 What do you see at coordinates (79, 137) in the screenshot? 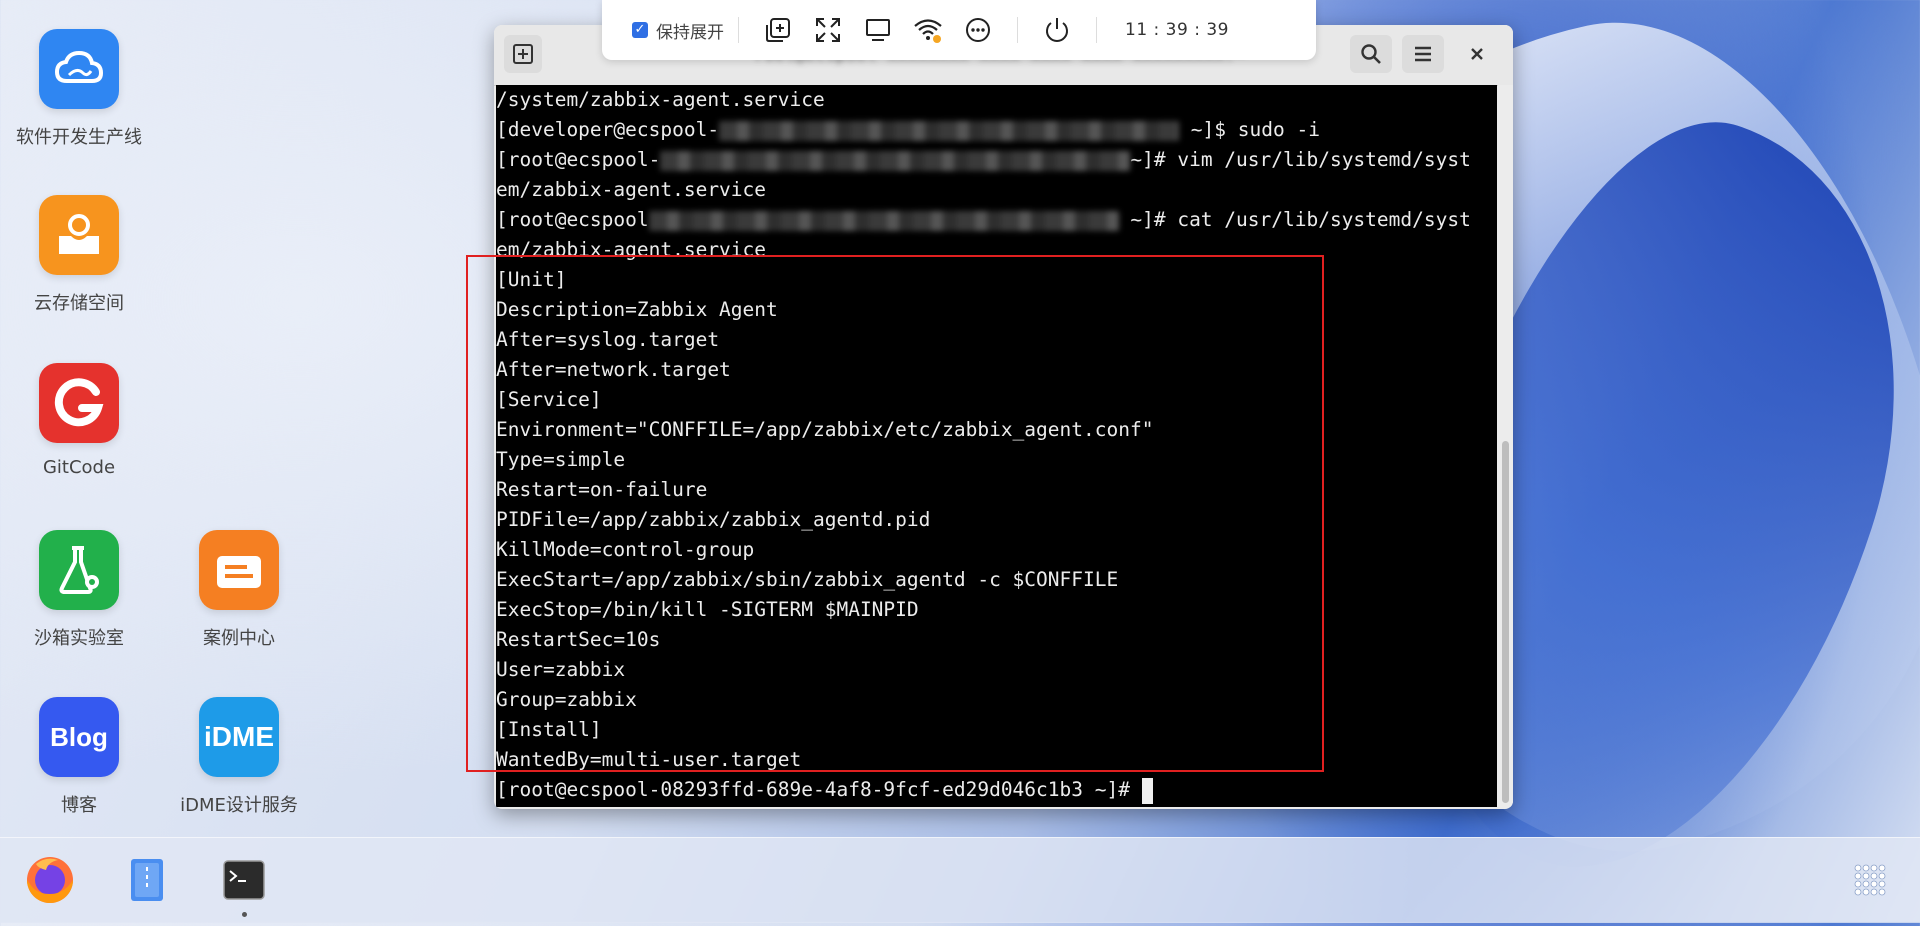
I see `desktop-icon-label: 软件开发生产线` at bounding box center [79, 137].